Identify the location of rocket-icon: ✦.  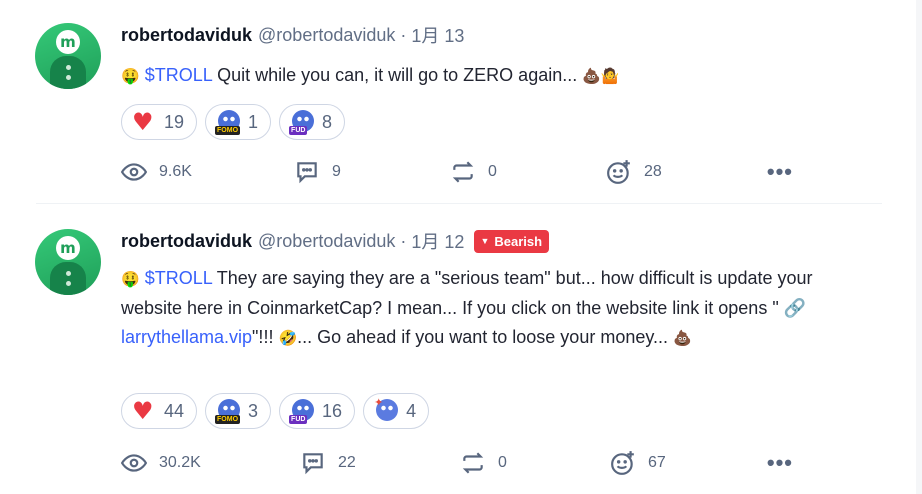
(387, 410).